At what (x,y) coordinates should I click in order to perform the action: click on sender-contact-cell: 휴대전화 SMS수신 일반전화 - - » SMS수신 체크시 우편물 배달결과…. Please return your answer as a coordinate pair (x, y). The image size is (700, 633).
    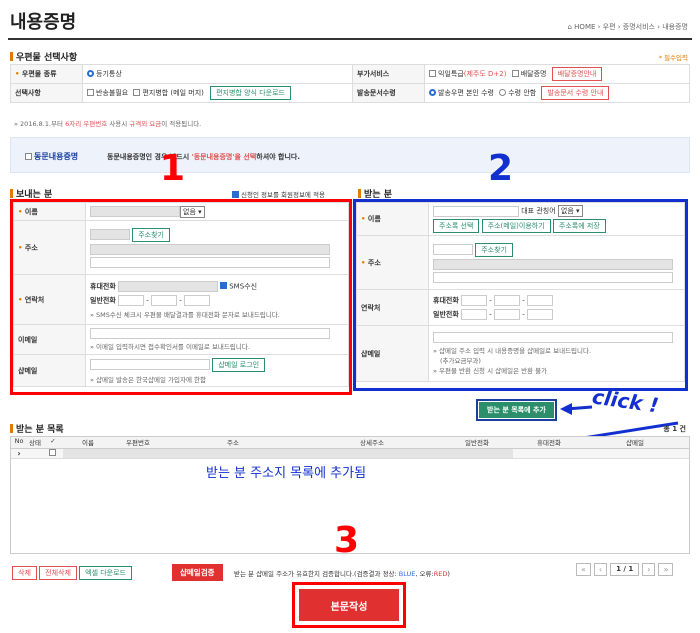
    Looking at the image, I should click on (217, 299).